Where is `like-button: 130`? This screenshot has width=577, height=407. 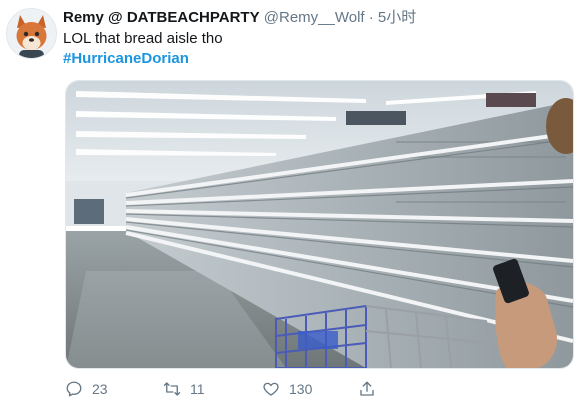
like-button: 130 is located at coordinates (287, 389).